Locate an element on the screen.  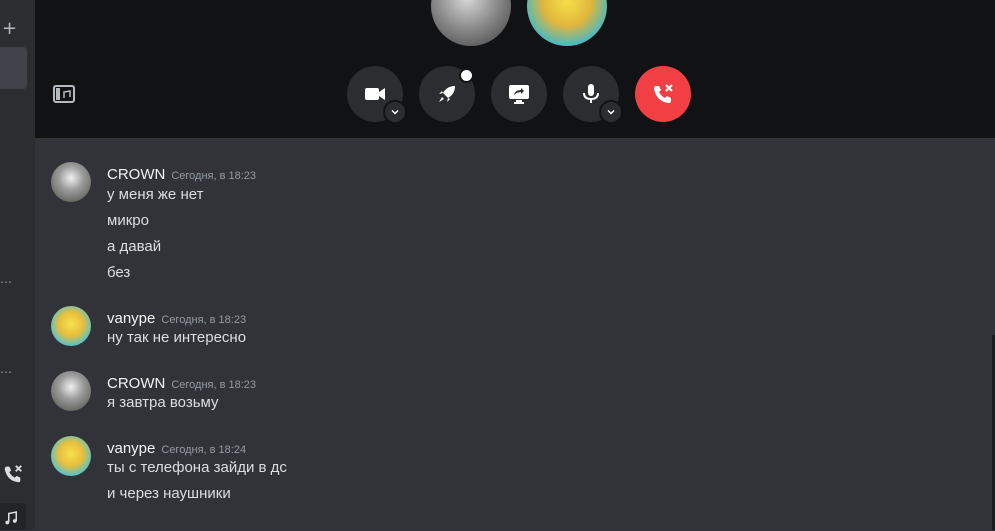
more-icon: ‥. is located at coordinates (6, 279).